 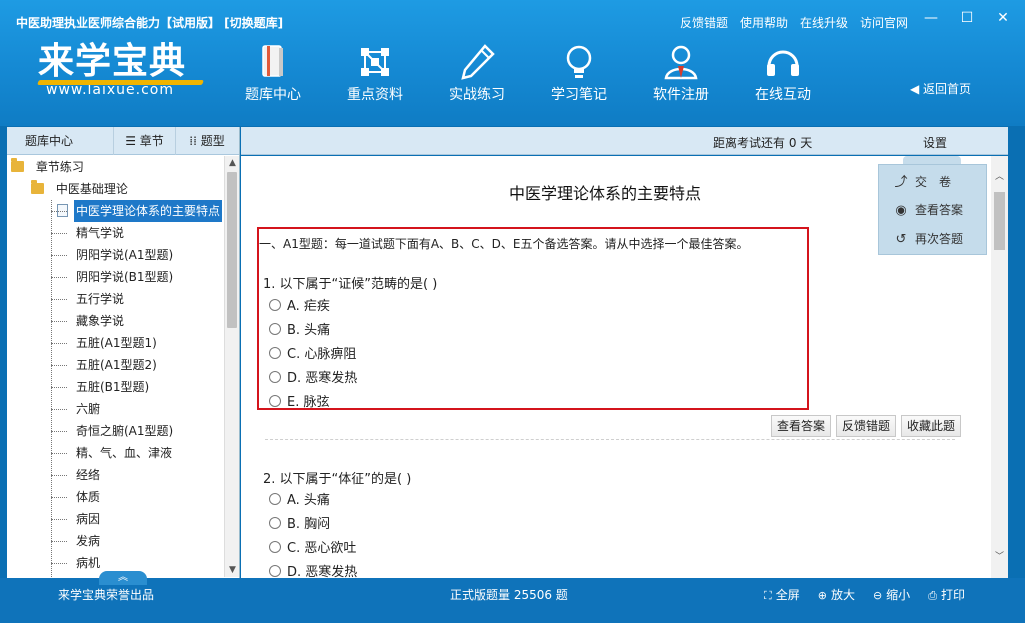 I want to click on grid-icon: ⁞⁞, so click(x=195, y=141).